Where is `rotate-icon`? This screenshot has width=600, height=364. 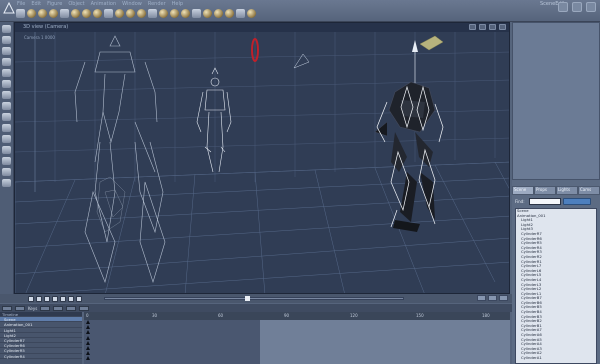
rotate-icon is located at coordinates (6, 51).